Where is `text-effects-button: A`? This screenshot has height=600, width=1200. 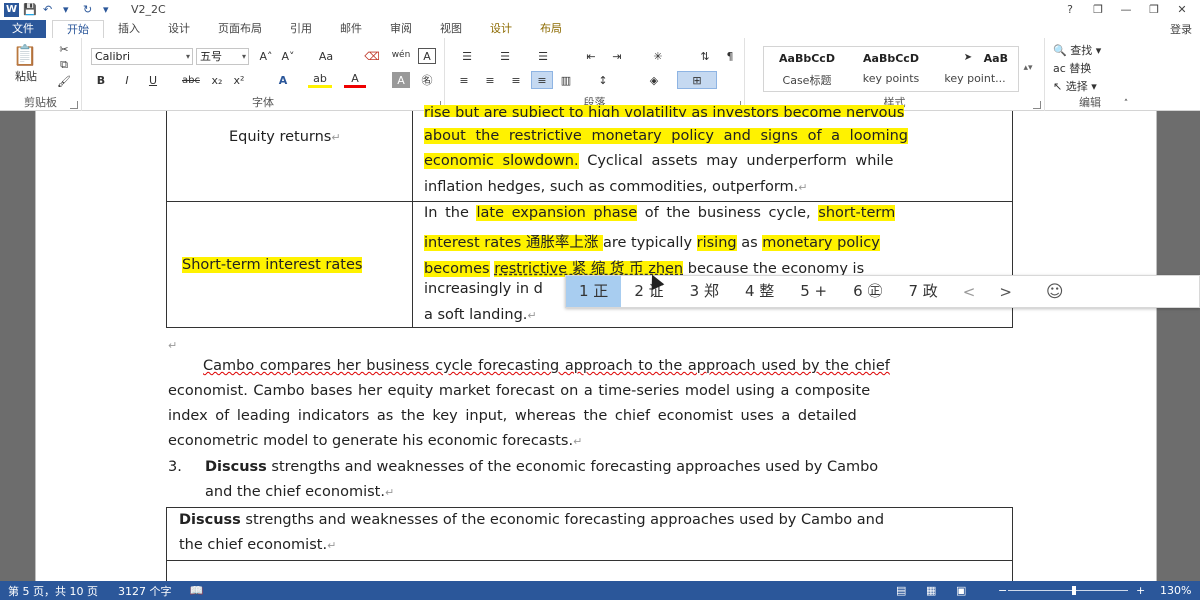 text-effects-button: A is located at coordinates (283, 80).